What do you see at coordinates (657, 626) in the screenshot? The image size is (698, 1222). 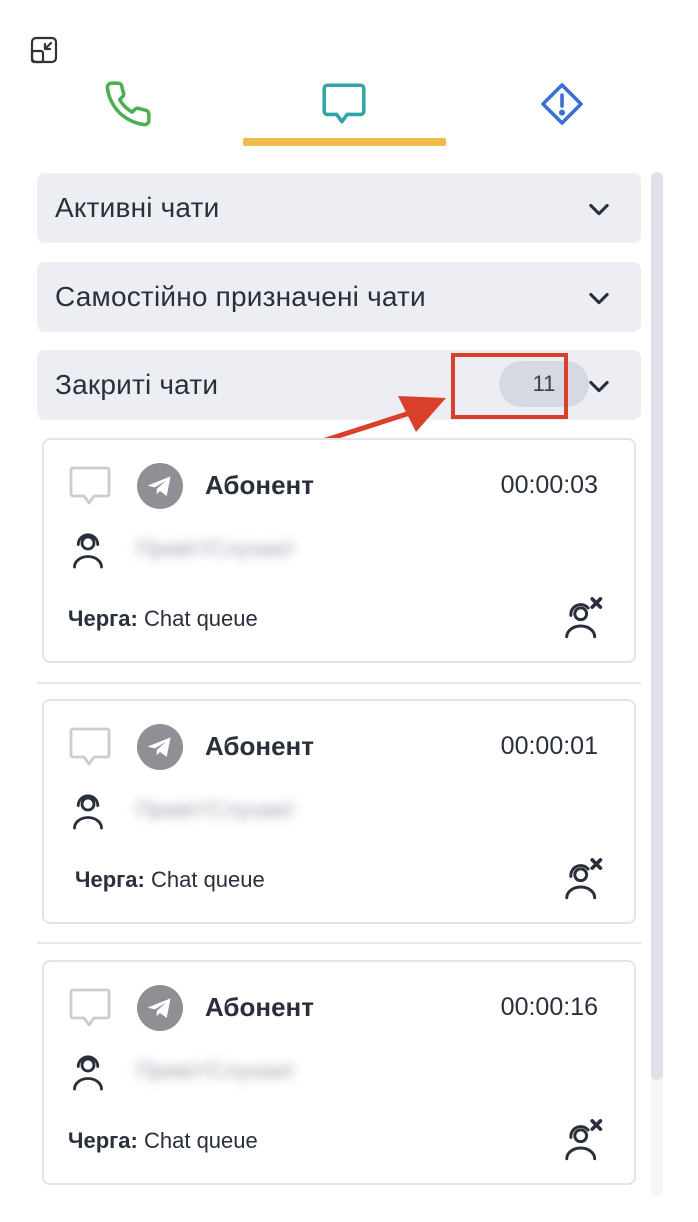 I see `scrollbar-thumb` at bounding box center [657, 626].